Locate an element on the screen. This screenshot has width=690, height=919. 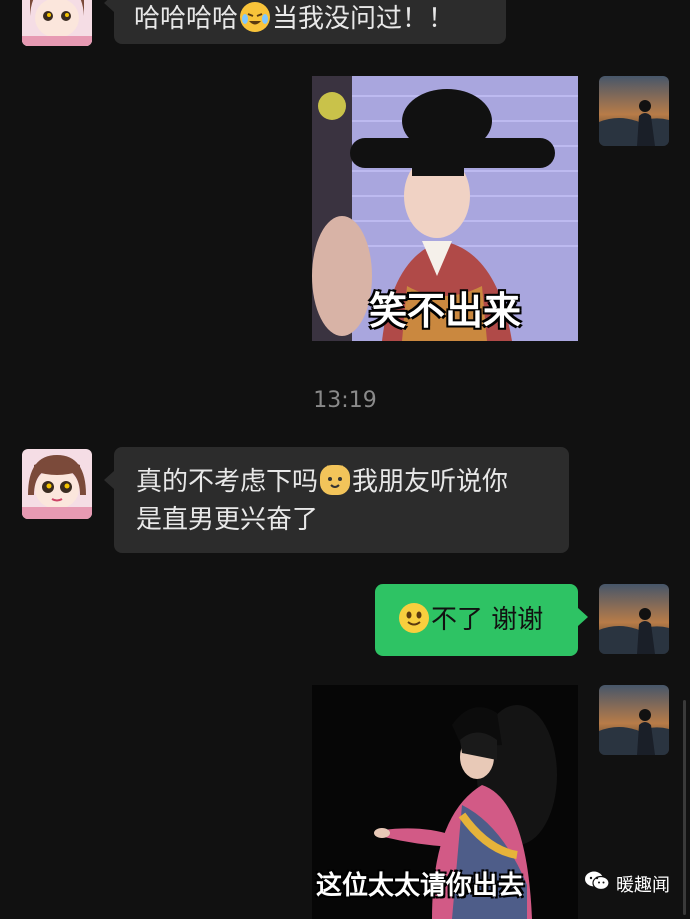
message-bubble-received: 哈哈哈哈 当我没问过！！ is located at coordinates (305, 22).